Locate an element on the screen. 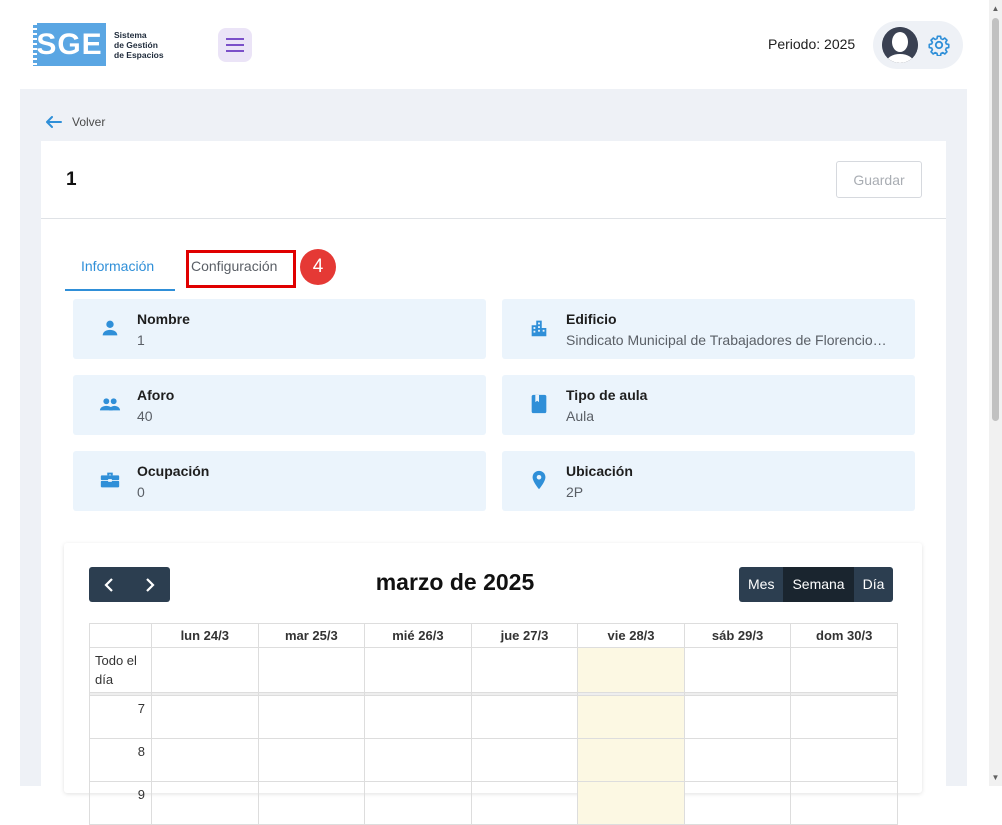 This screenshot has height=825, width=1002. info-ocupacion: Ocupación 0 is located at coordinates (279, 481).